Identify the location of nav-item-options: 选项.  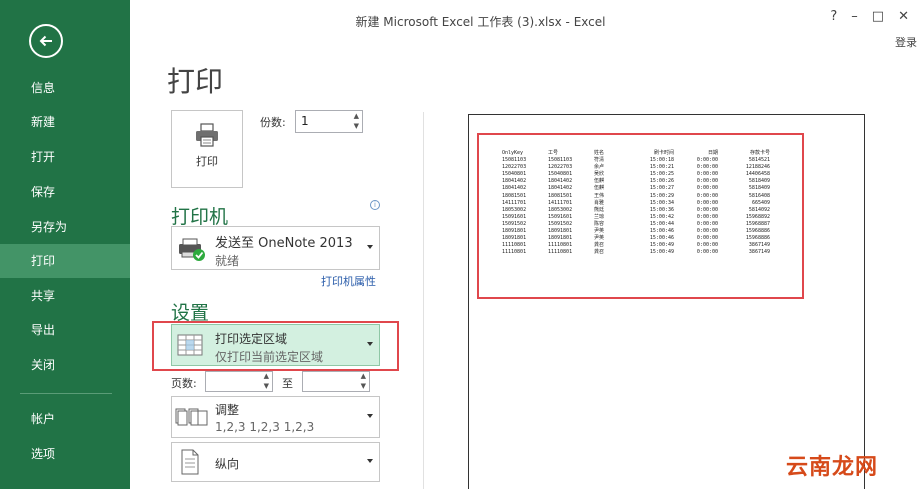
(65, 454).